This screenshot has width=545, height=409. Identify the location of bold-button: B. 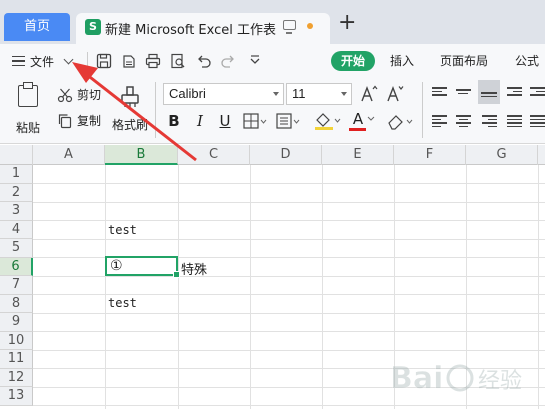
(174, 121).